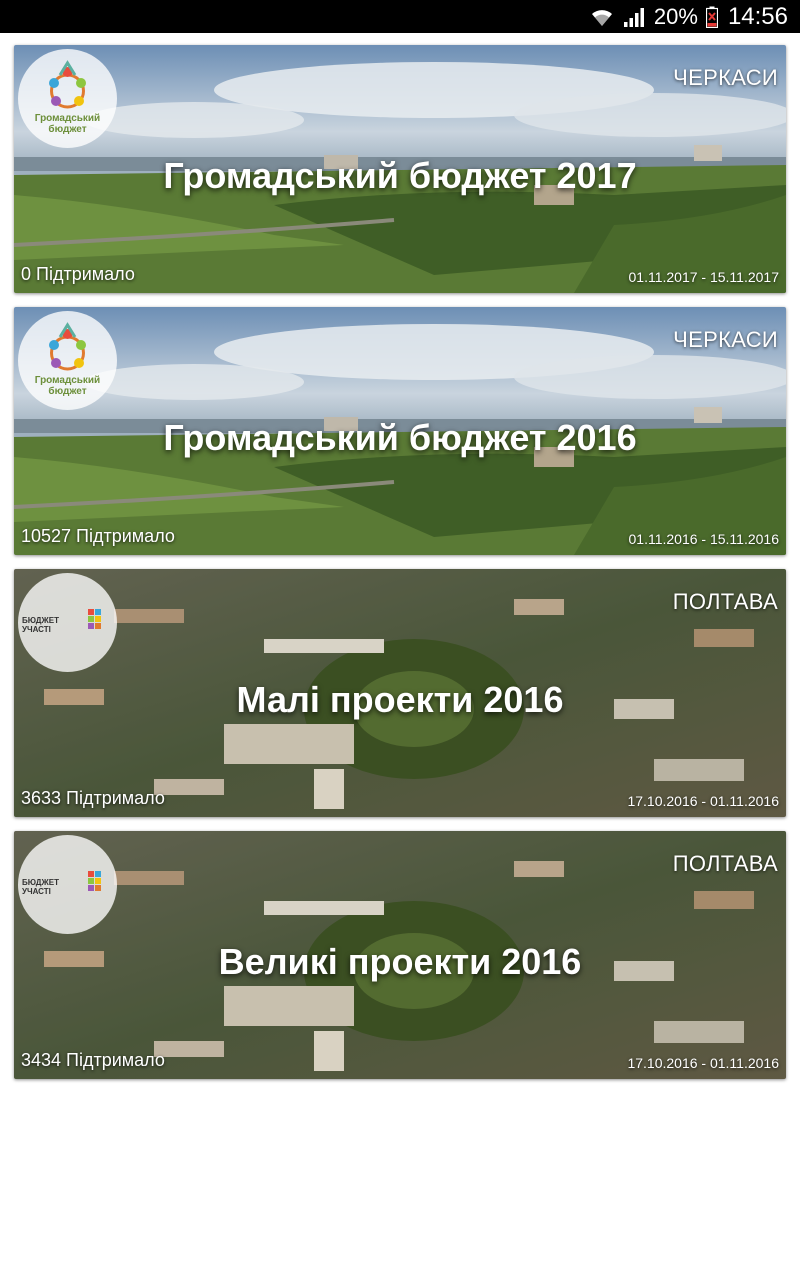 This screenshot has height=1280, width=800. Describe the element at coordinates (711, 17) in the screenshot. I see `battery-low-icon` at that location.